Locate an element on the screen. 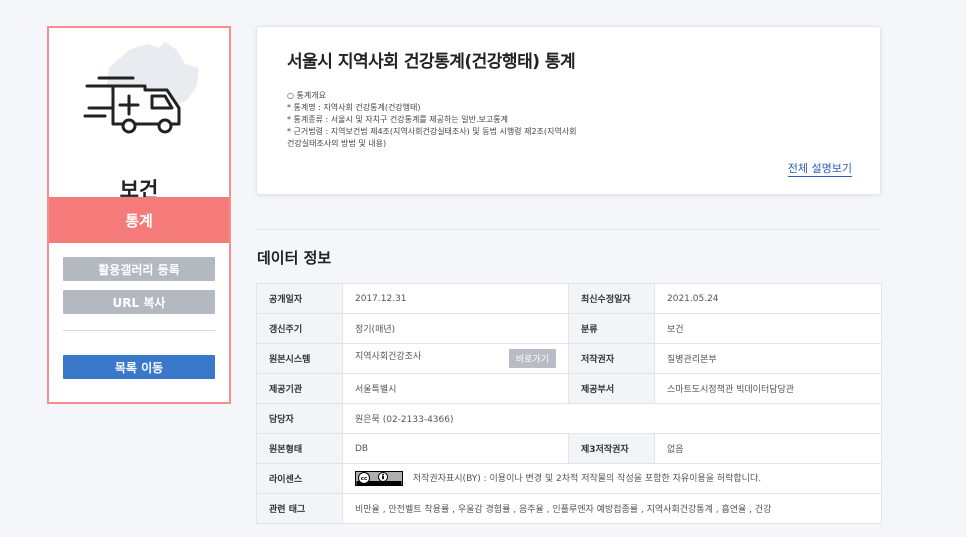 This screenshot has width=966, height=537. dataset-title: 서울시 지역사회 건강통계(건강행태) 통계 is located at coordinates (431, 62).